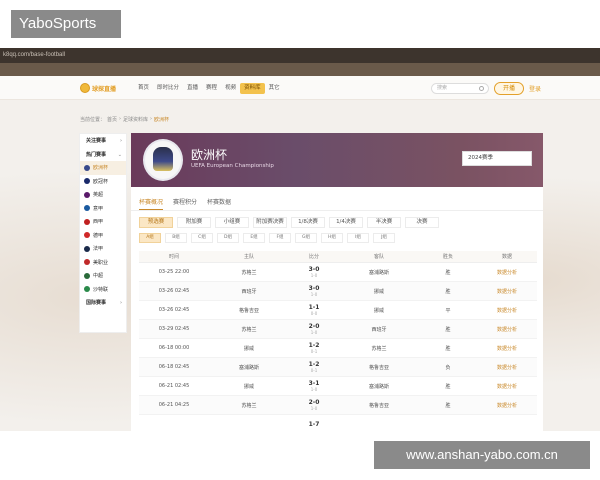 This screenshot has height=480, width=600. What do you see at coordinates (314, 332) in the screenshot?
I see `half-time-score: 1-0` at bounding box center [314, 332].